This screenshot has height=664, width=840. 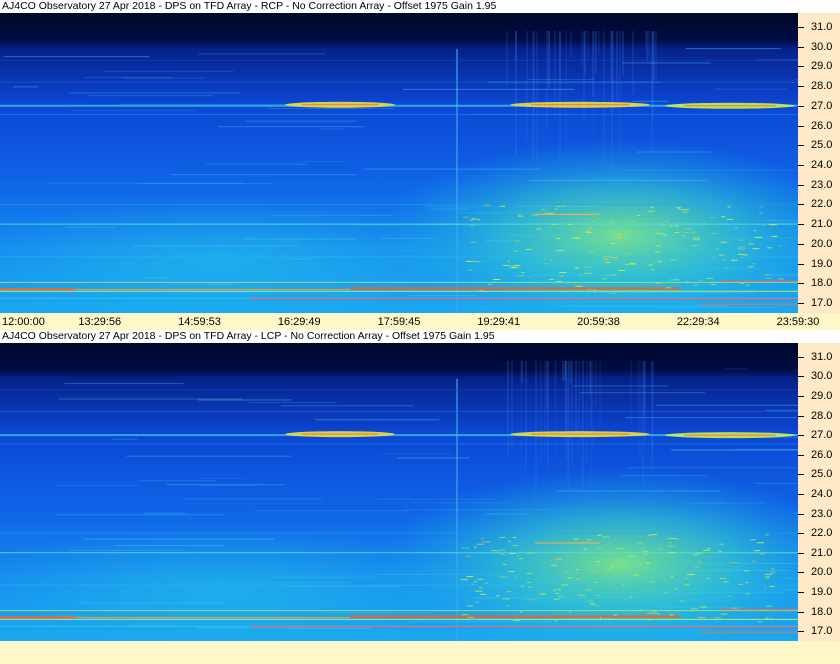 I want to click on x-tick-label: 23:59:30, so click(x=798, y=322).